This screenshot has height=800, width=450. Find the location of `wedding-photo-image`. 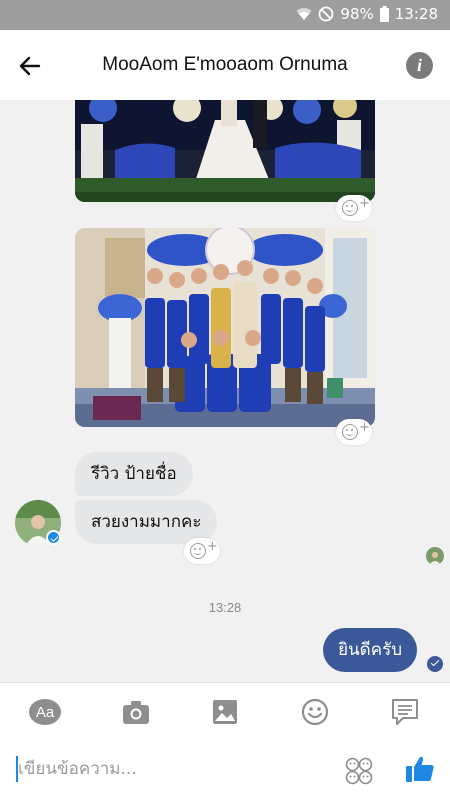

wedding-photo-image is located at coordinates (225, 151).